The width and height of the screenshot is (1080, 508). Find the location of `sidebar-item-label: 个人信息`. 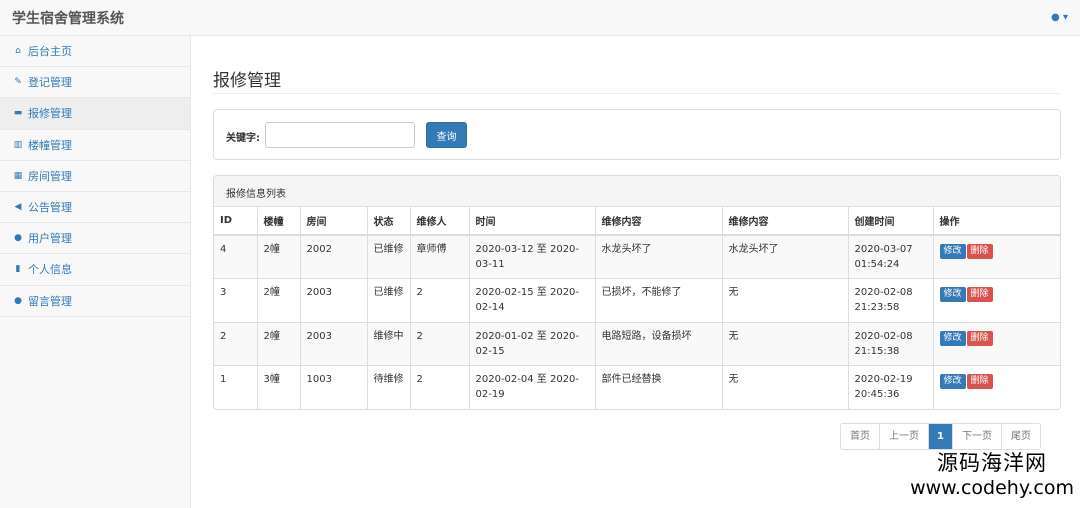

sidebar-item-label: 个人信息 is located at coordinates (50, 270).